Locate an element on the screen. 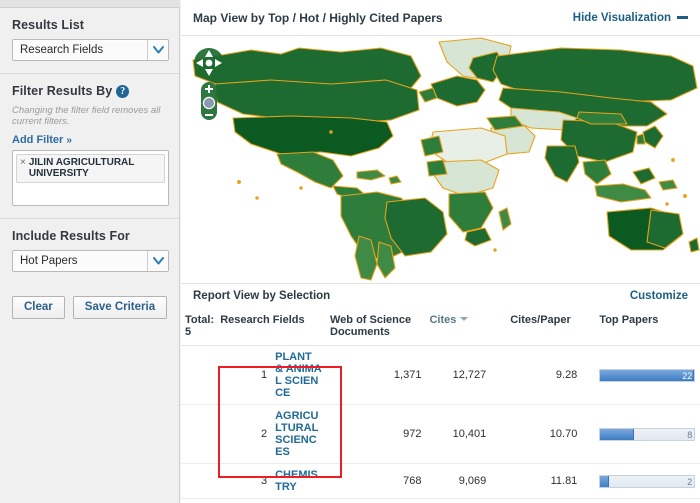 The height and width of the screenshot is (503, 700). top-papers-bar: 8 is located at coordinates (647, 434).